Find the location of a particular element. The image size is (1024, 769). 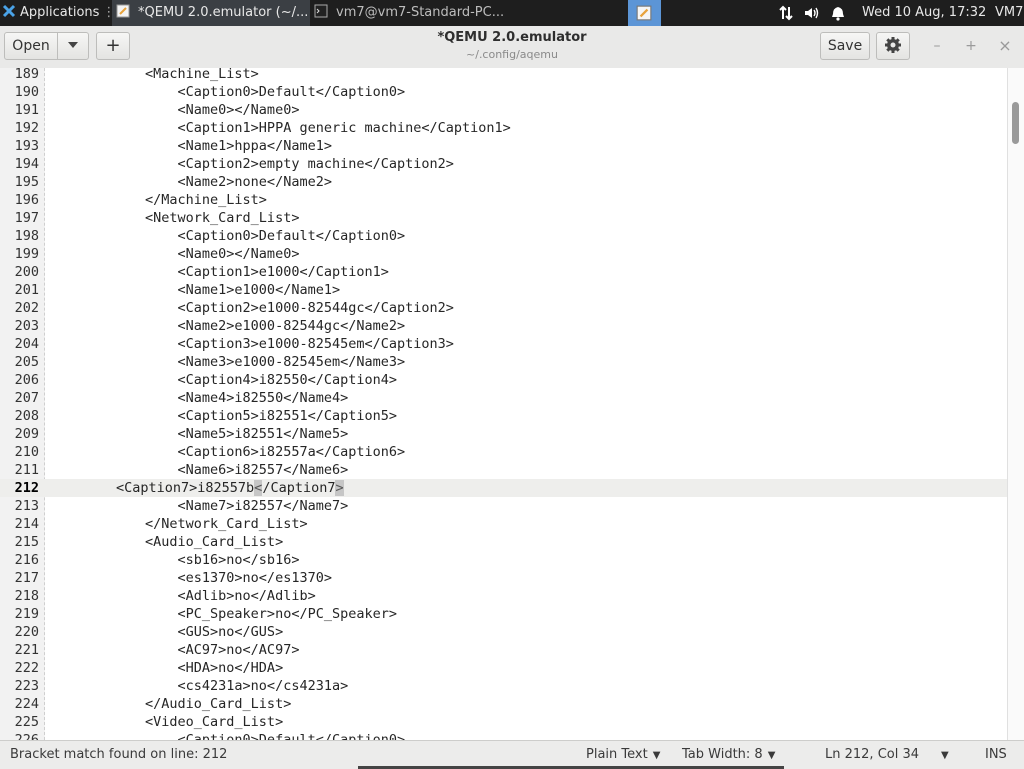

code-line: 197 <Network_Card_List> is located at coordinates (504, 218).